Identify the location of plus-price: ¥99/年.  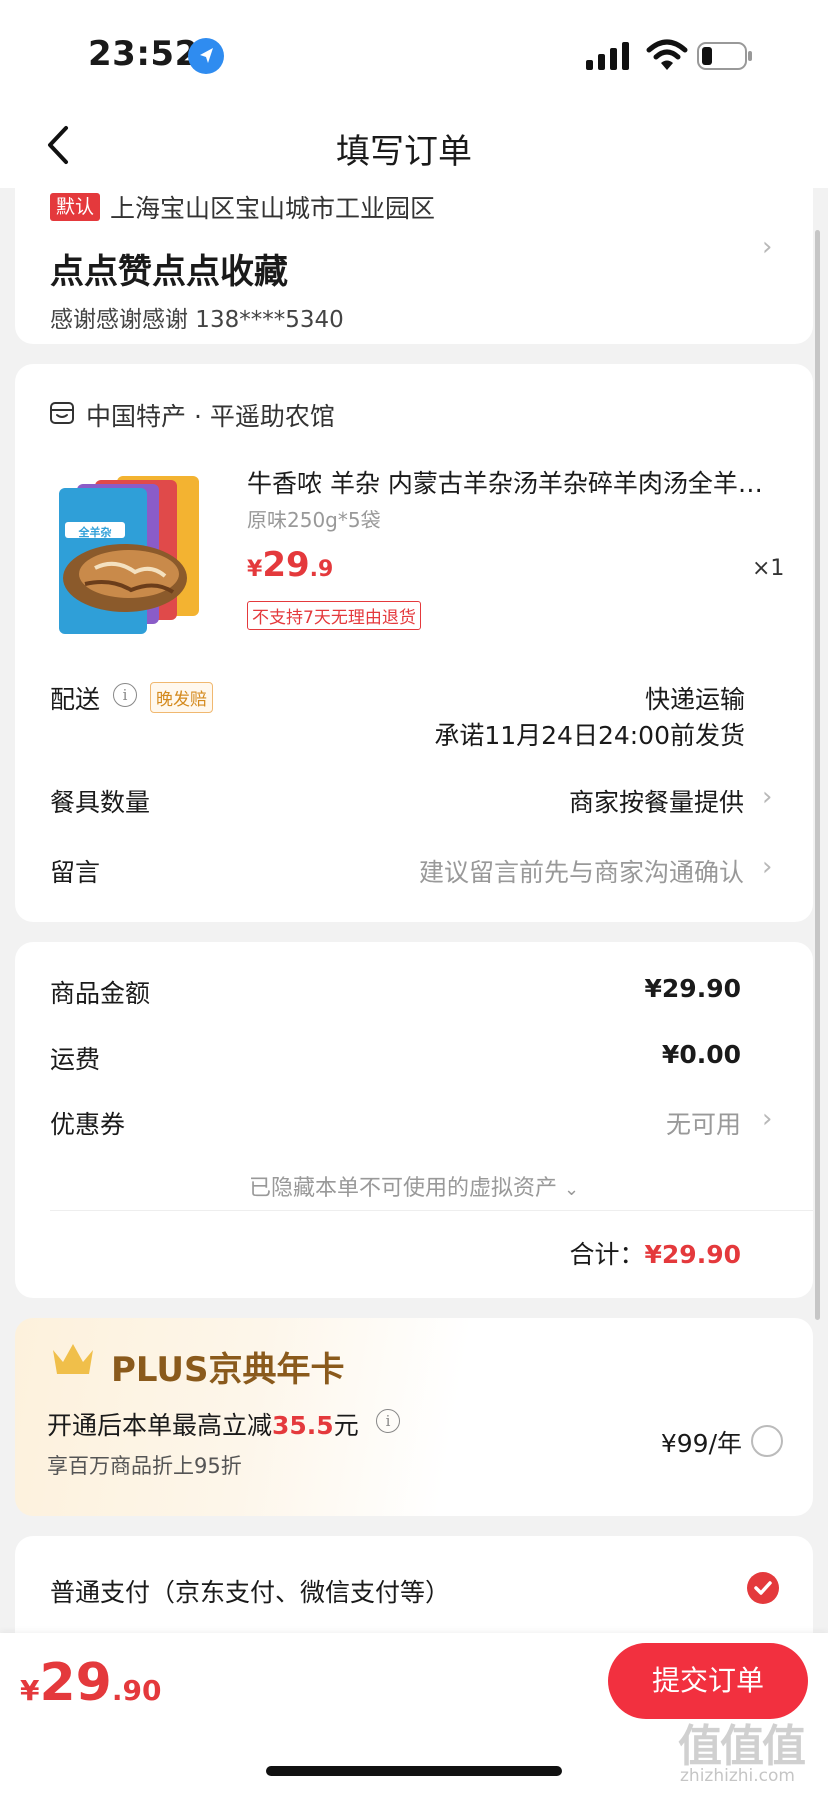
(701, 1443).